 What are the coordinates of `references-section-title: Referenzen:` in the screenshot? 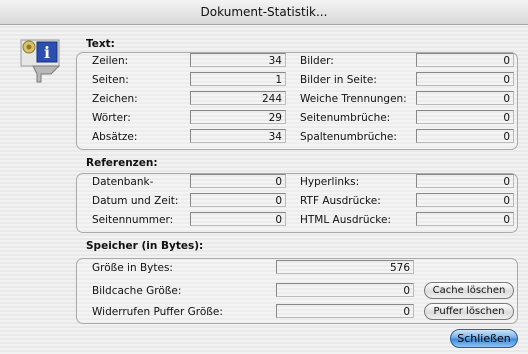 It's located at (122, 163).